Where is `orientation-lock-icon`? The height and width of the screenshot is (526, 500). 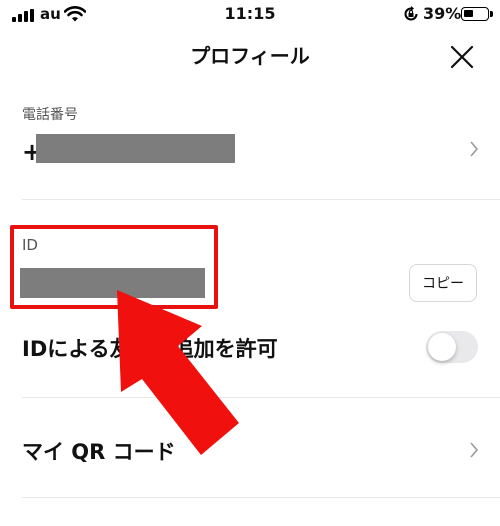 orientation-lock-icon is located at coordinates (411, 13).